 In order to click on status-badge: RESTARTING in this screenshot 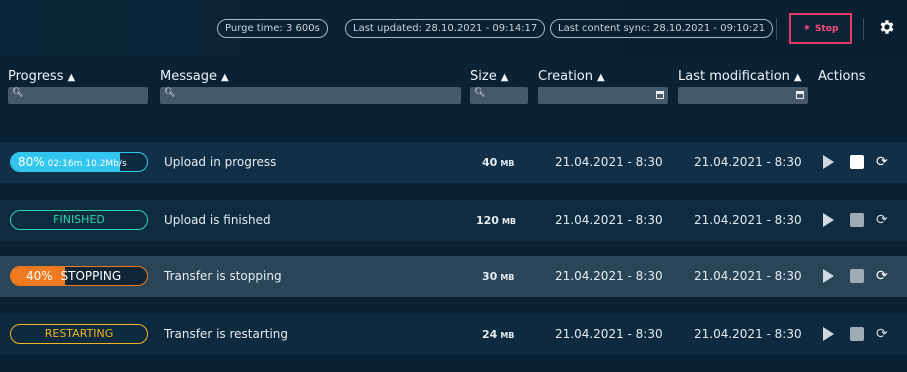, I will do `click(79, 334)`.